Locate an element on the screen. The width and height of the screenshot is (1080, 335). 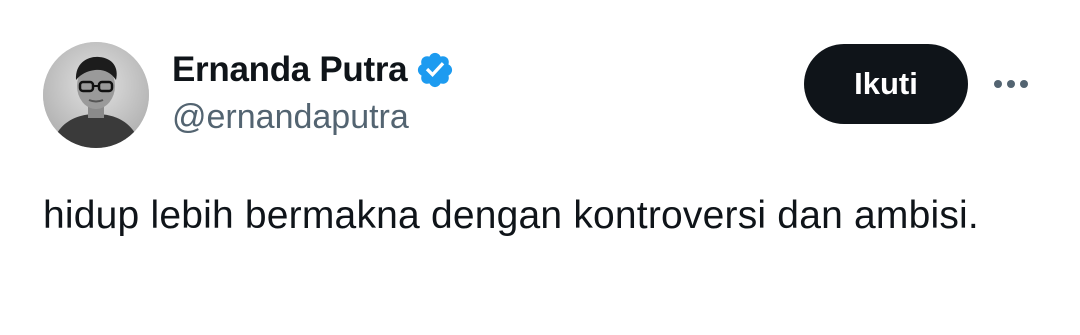
author-handle: @ernandaputra is located at coordinates (290, 117).